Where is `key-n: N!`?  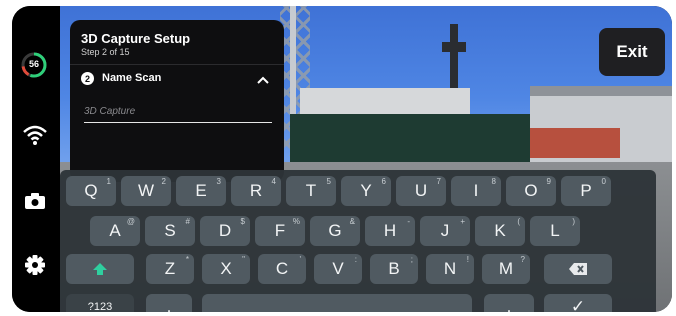
key-n: N! is located at coordinates (450, 269).